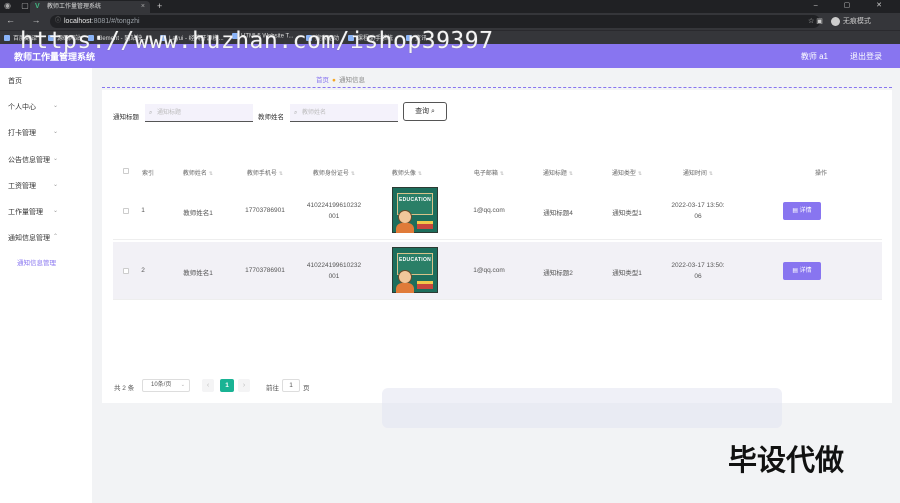  What do you see at coordinates (422, 111) in the screenshot?
I see `query-button-label: 查询` at bounding box center [422, 111].